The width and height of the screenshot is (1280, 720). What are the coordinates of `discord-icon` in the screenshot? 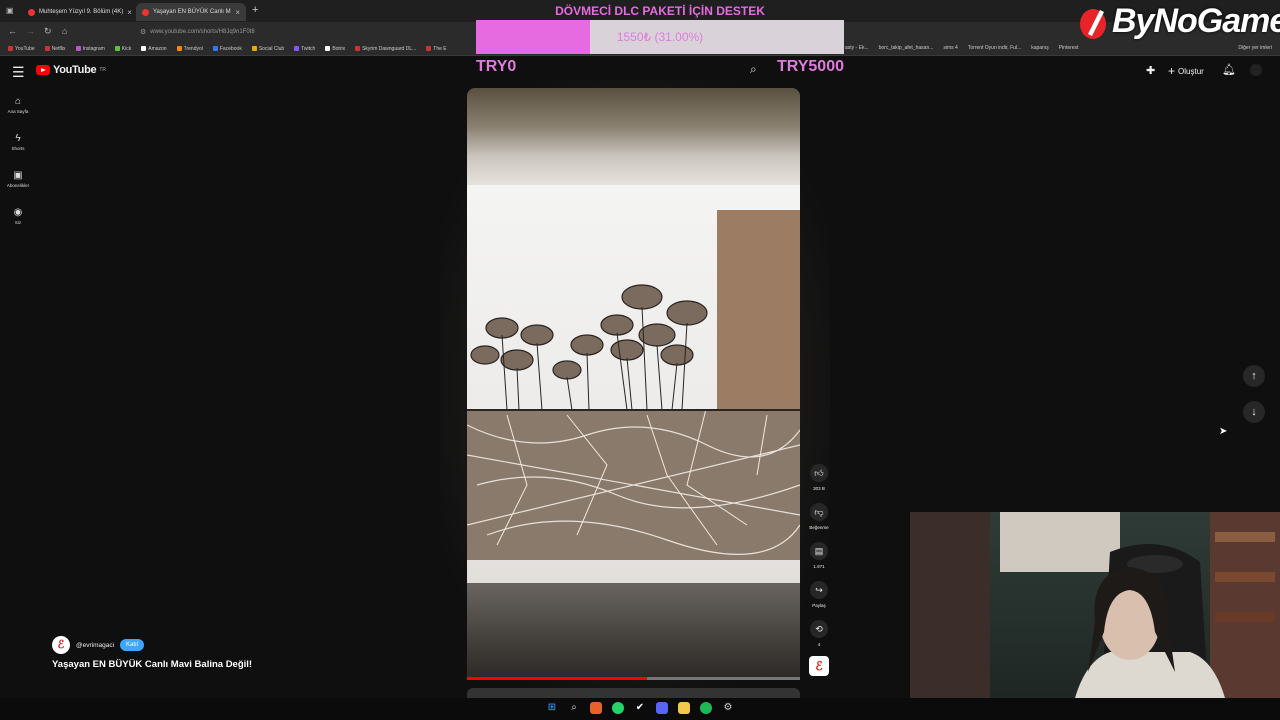 It's located at (662, 708).